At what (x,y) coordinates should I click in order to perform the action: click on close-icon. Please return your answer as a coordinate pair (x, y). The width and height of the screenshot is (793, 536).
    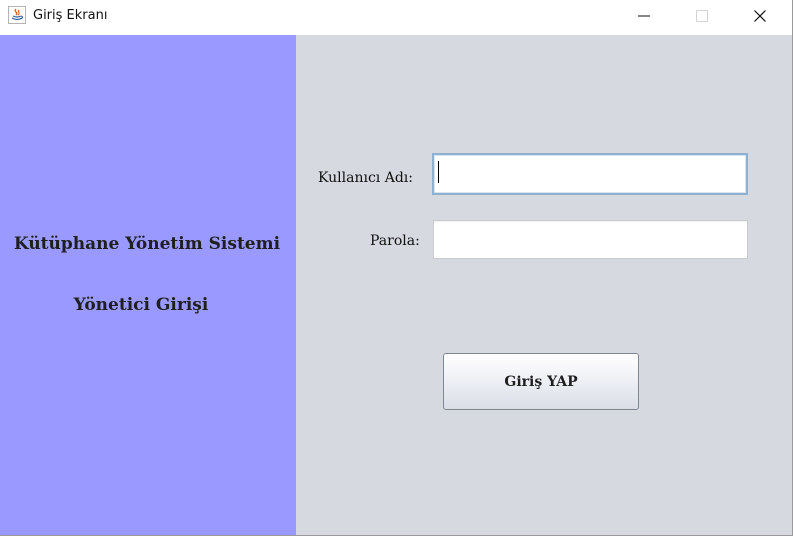
    Looking at the image, I should click on (760, 16).